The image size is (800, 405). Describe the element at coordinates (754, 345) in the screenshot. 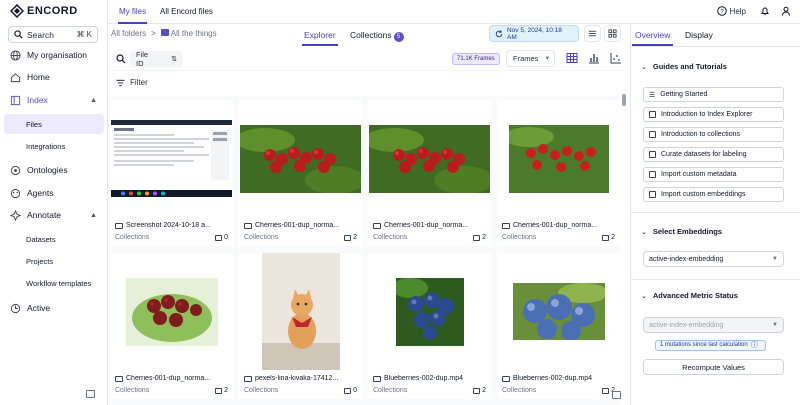

I see `info-icon: ⓘ` at that location.